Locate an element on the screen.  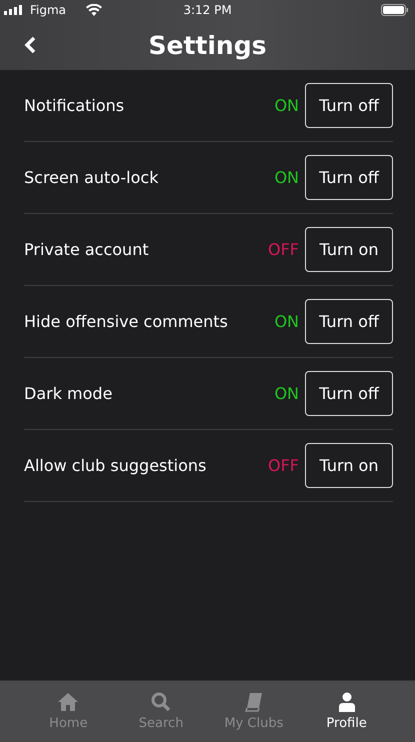
setting-label: Hide offensive comments is located at coordinates (126, 321).